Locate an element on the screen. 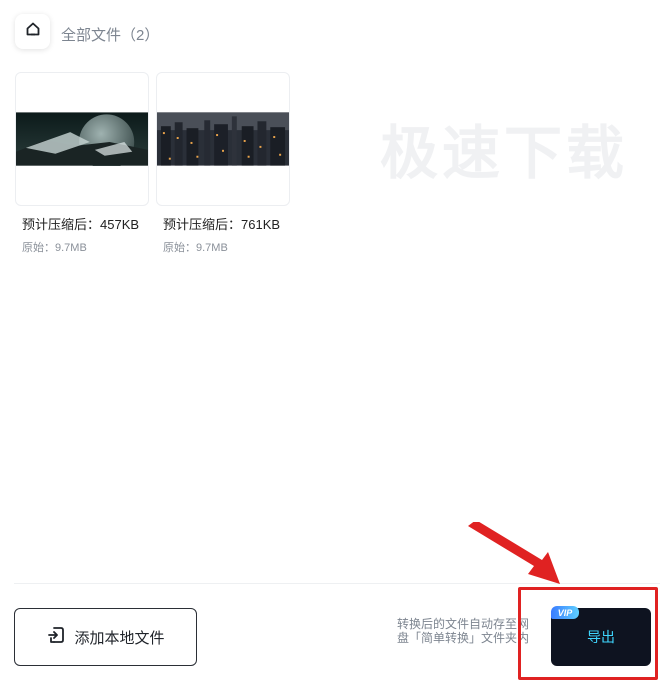  planet-landscape-image is located at coordinates (82, 139).